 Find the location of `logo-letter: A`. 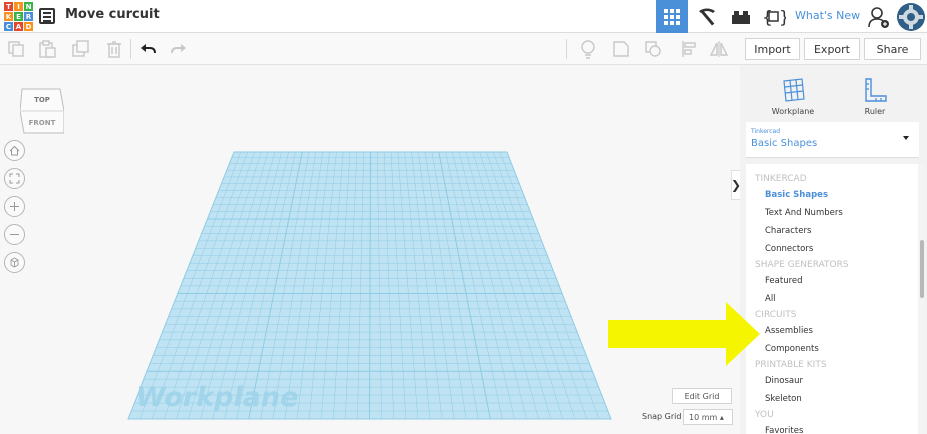

logo-letter: A is located at coordinates (18, 26).